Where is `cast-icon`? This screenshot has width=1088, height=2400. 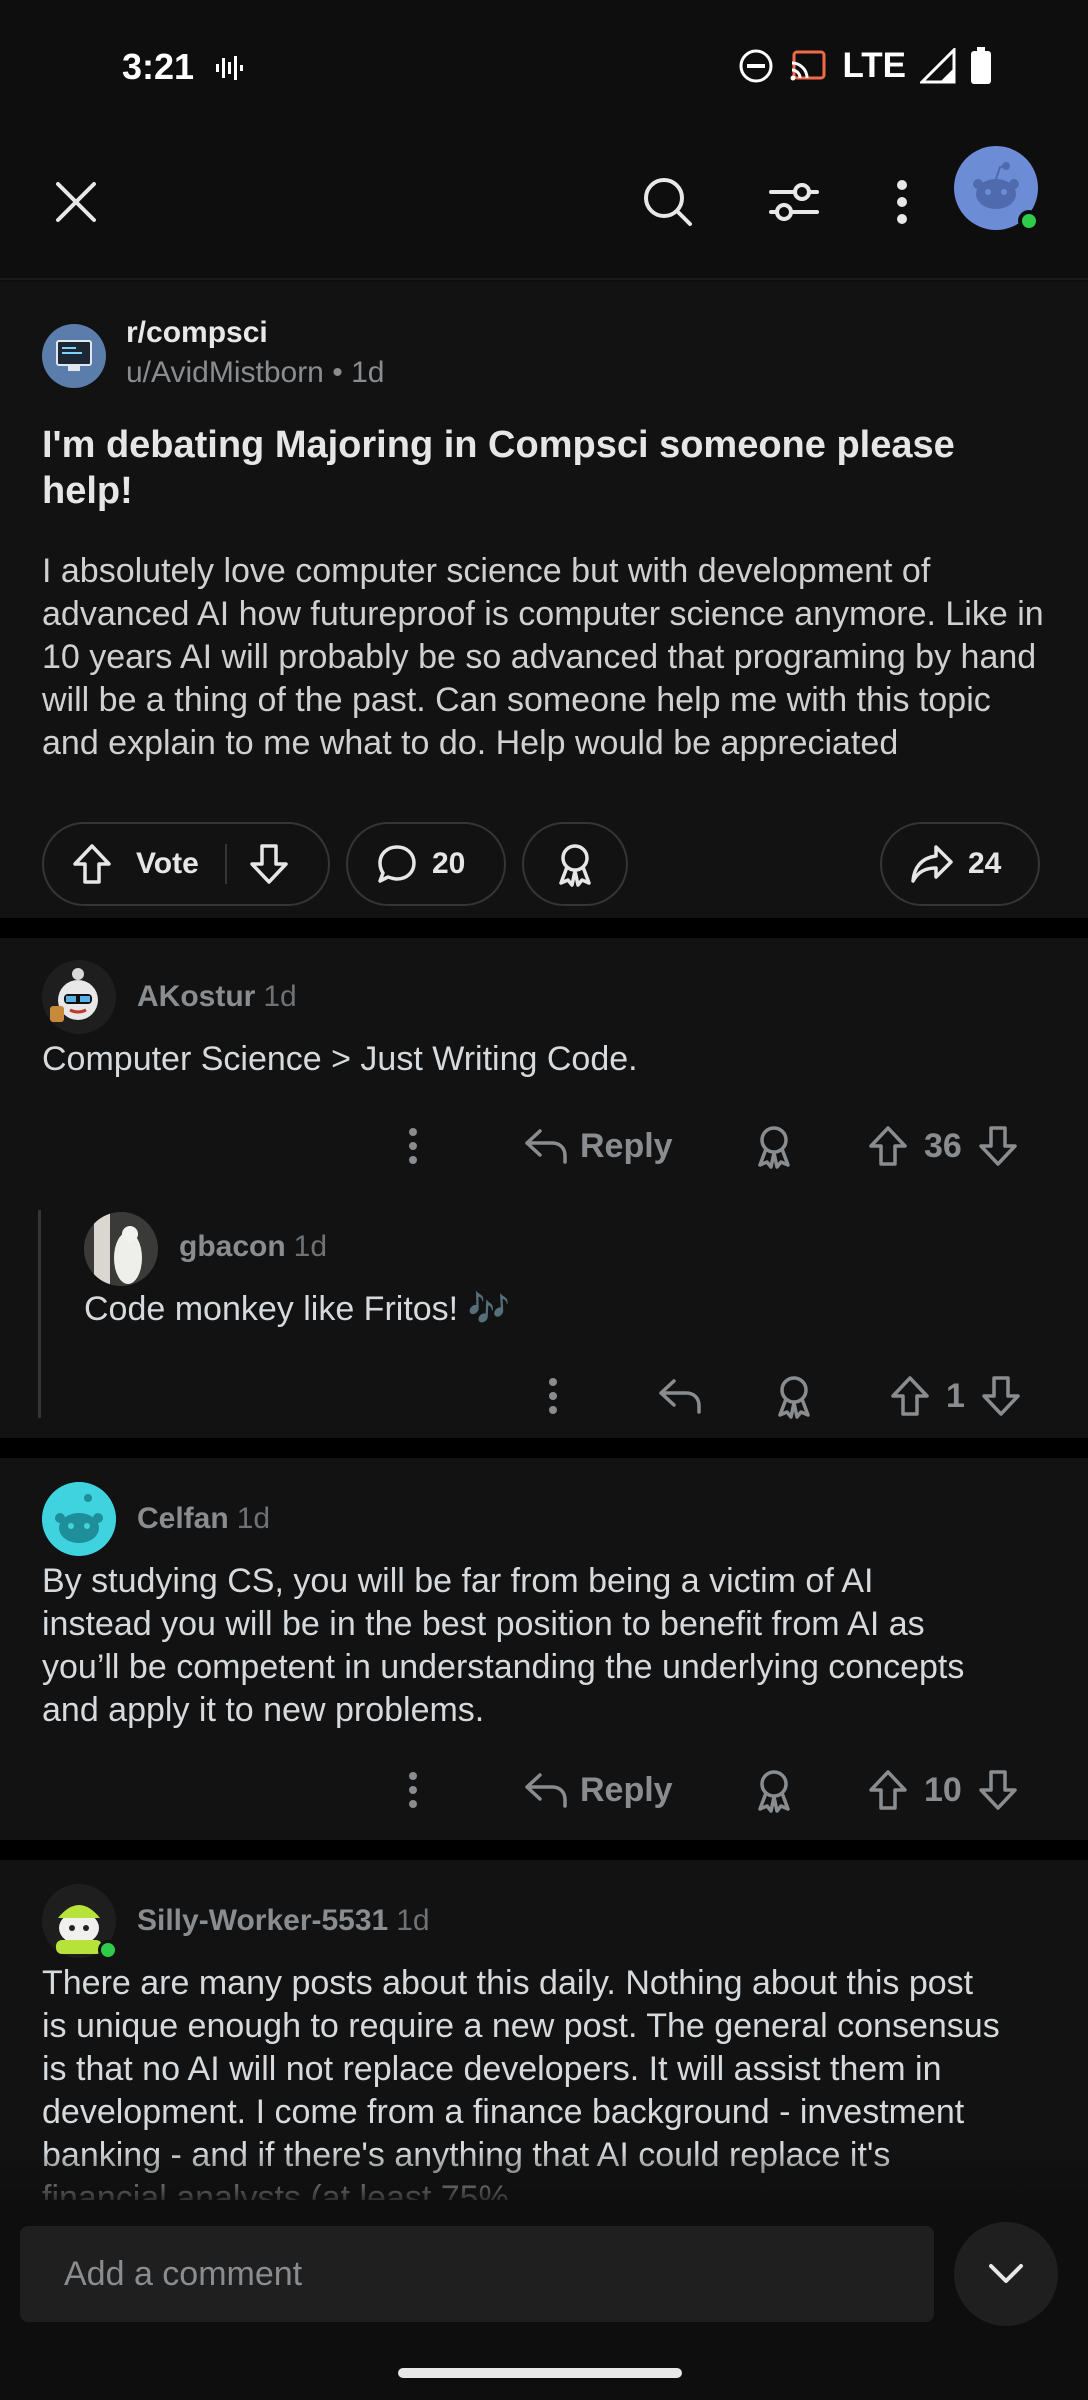
cast-icon is located at coordinates (808, 65).